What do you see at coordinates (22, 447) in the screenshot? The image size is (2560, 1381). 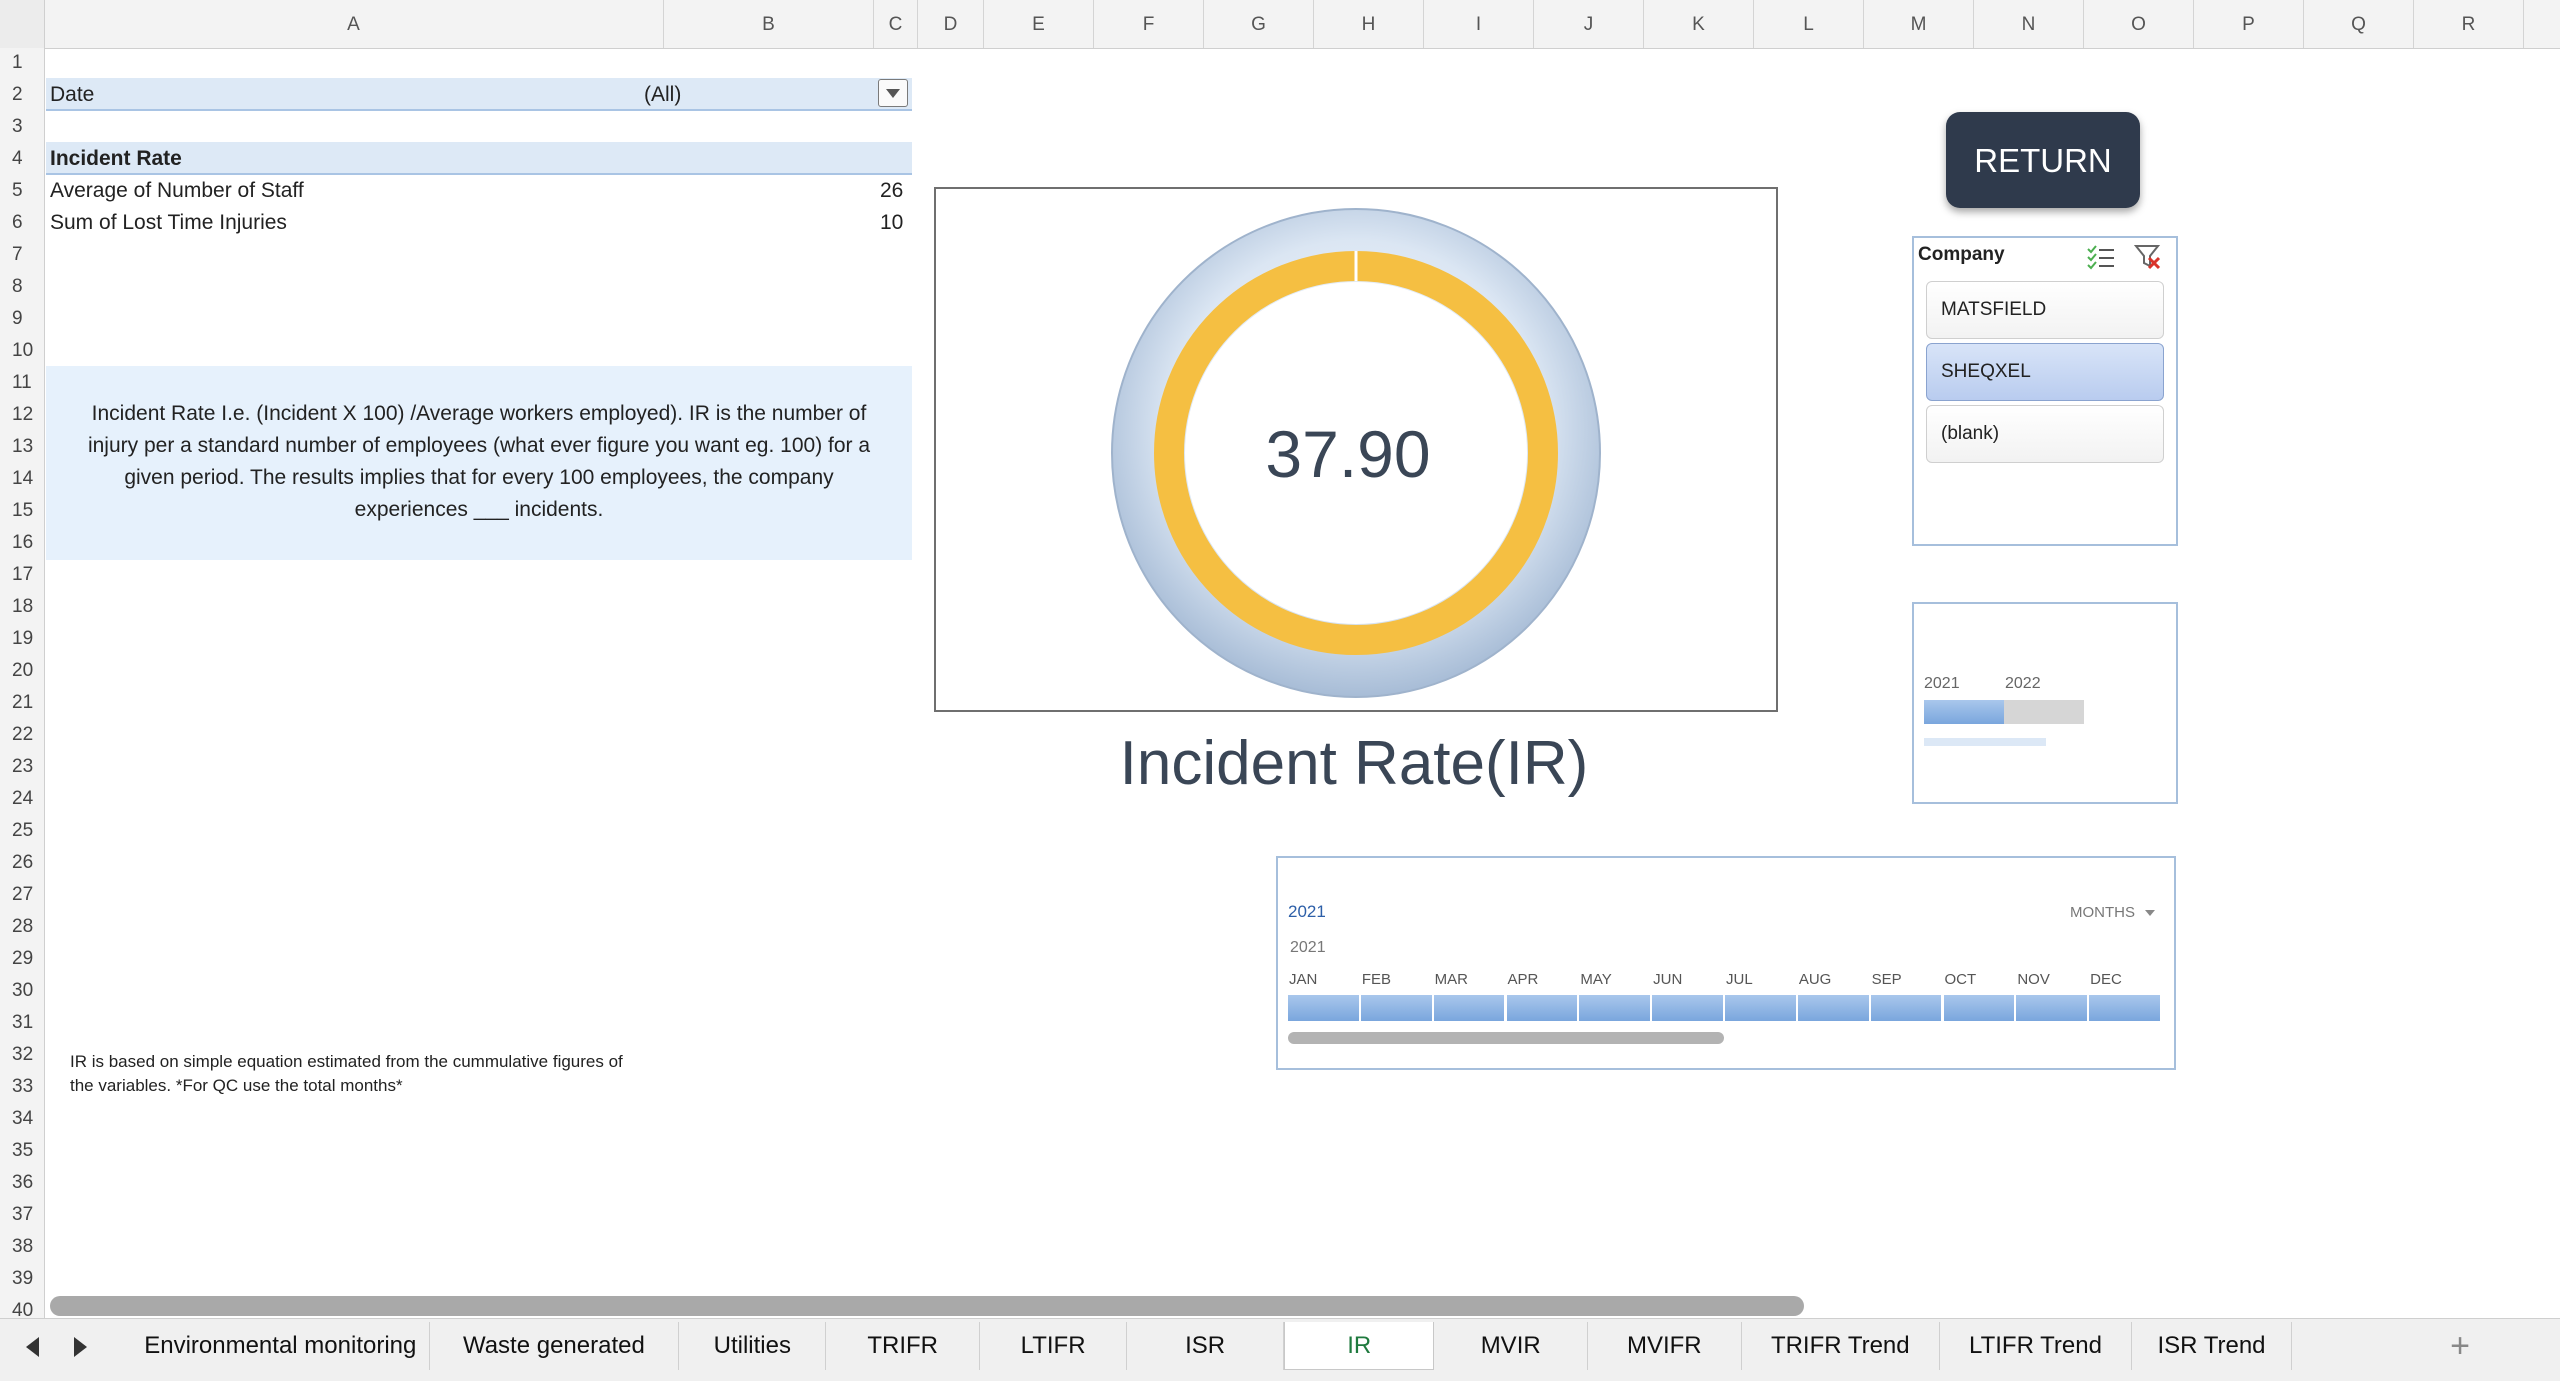 I see `row-header-13: 13` at bounding box center [22, 447].